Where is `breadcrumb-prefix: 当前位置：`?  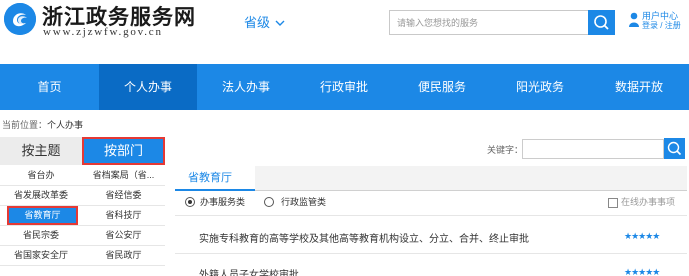 breadcrumb-prefix: 当前位置： is located at coordinates (25, 125).